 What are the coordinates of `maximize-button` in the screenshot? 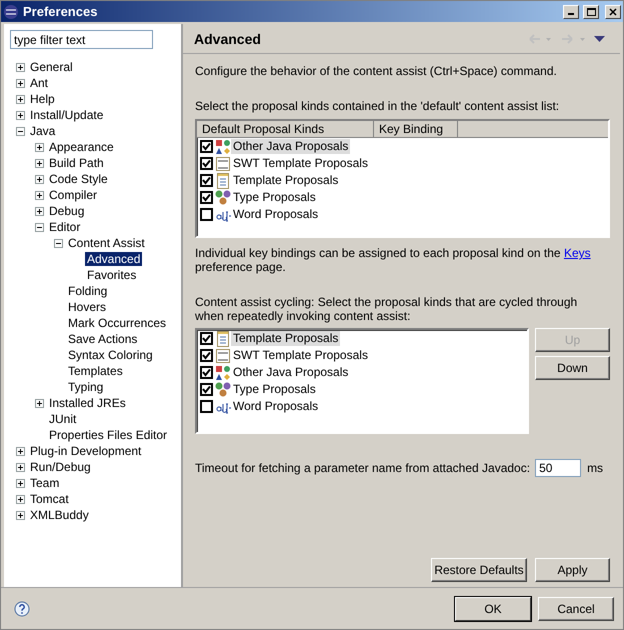 It's located at (591, 11).